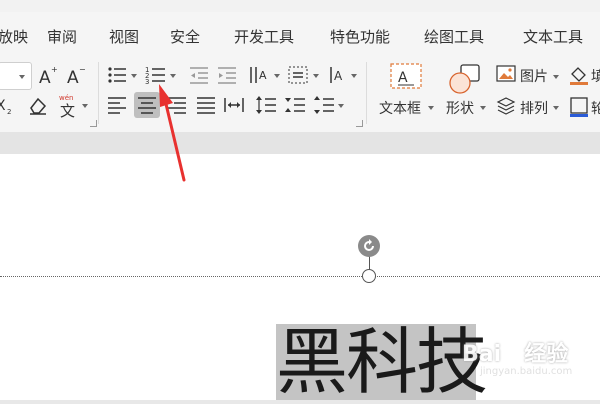 The image size is (600, 404). I want to click on selected-text: 黑科技, so click(382, 362).